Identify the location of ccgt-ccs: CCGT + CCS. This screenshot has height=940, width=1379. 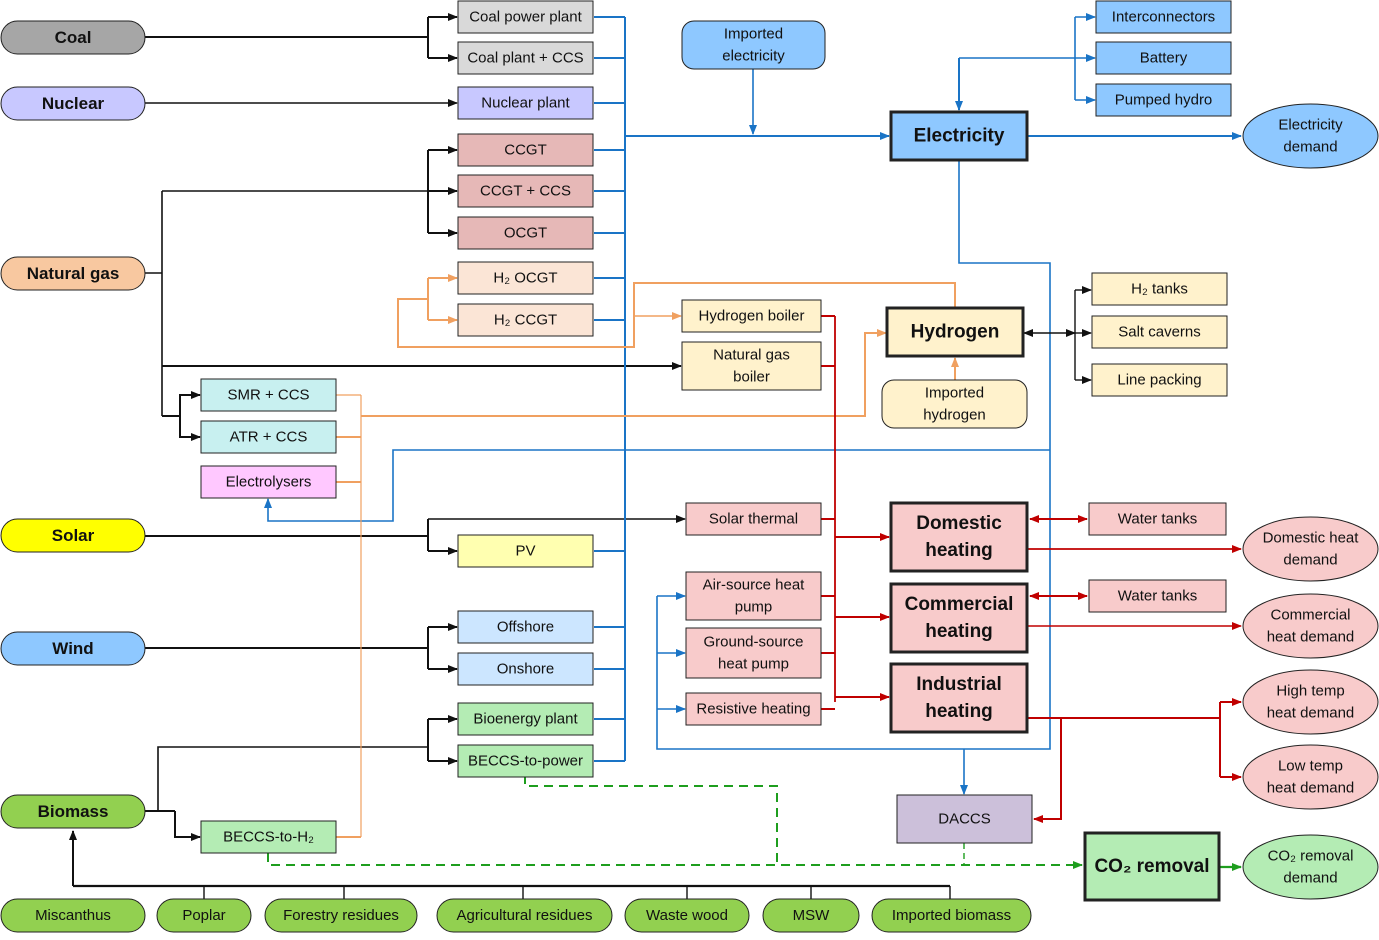
(525, 191).